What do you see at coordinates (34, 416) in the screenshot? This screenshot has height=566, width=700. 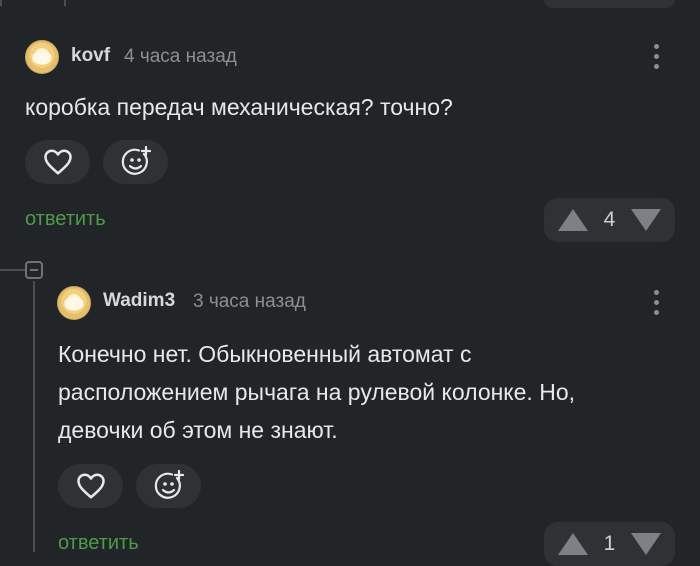 I see `thread-line` at bounding box center [34, 416].